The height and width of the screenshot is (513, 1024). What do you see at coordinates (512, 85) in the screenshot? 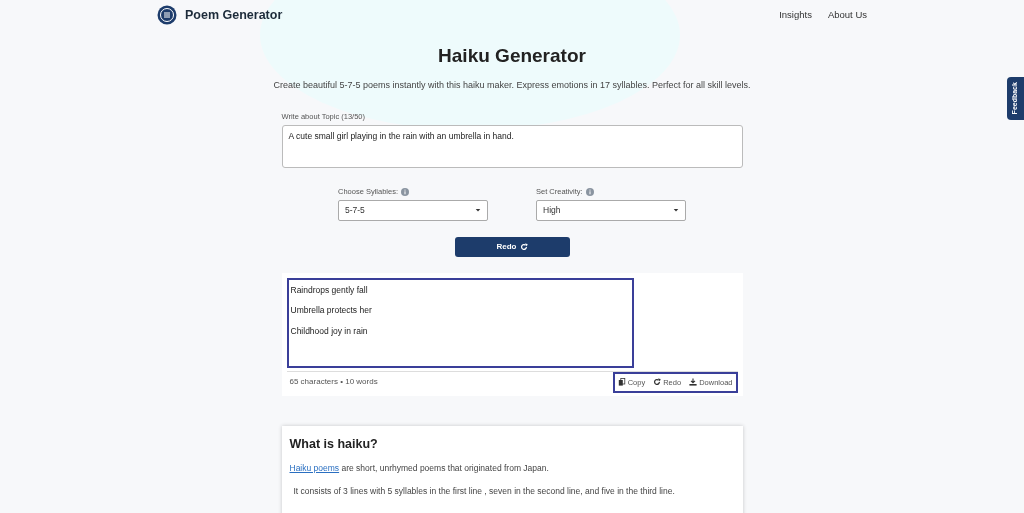
I see `page-subtitle: Create beautiful 5-7-5 poems instantly with this haiku maker. Express emotions in 17 syllables. Perfect for all skill levels.` at bounding box center [512, 85].